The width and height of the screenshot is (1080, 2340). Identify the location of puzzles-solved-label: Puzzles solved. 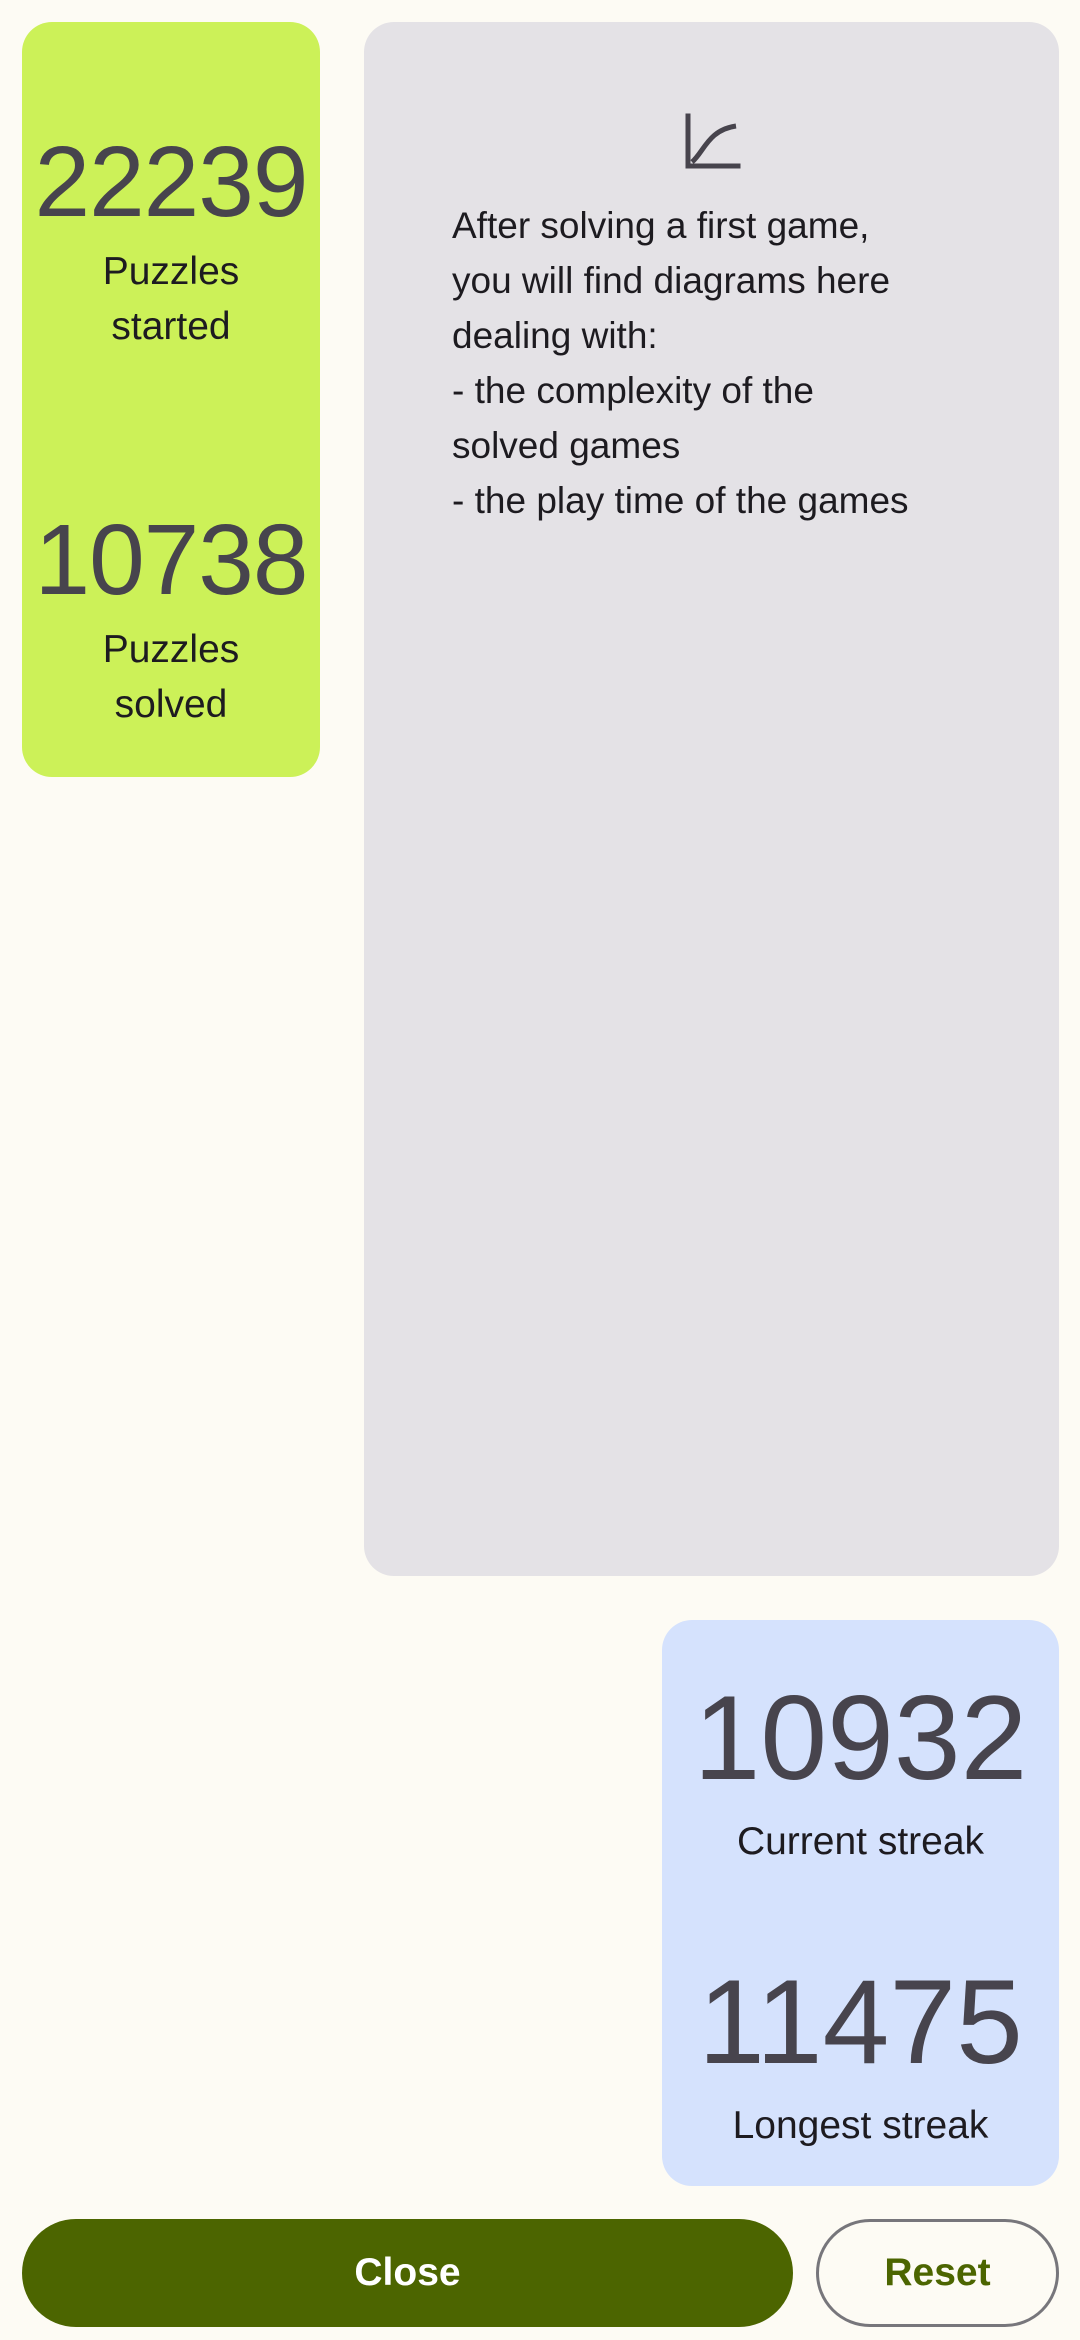
(171, 677).